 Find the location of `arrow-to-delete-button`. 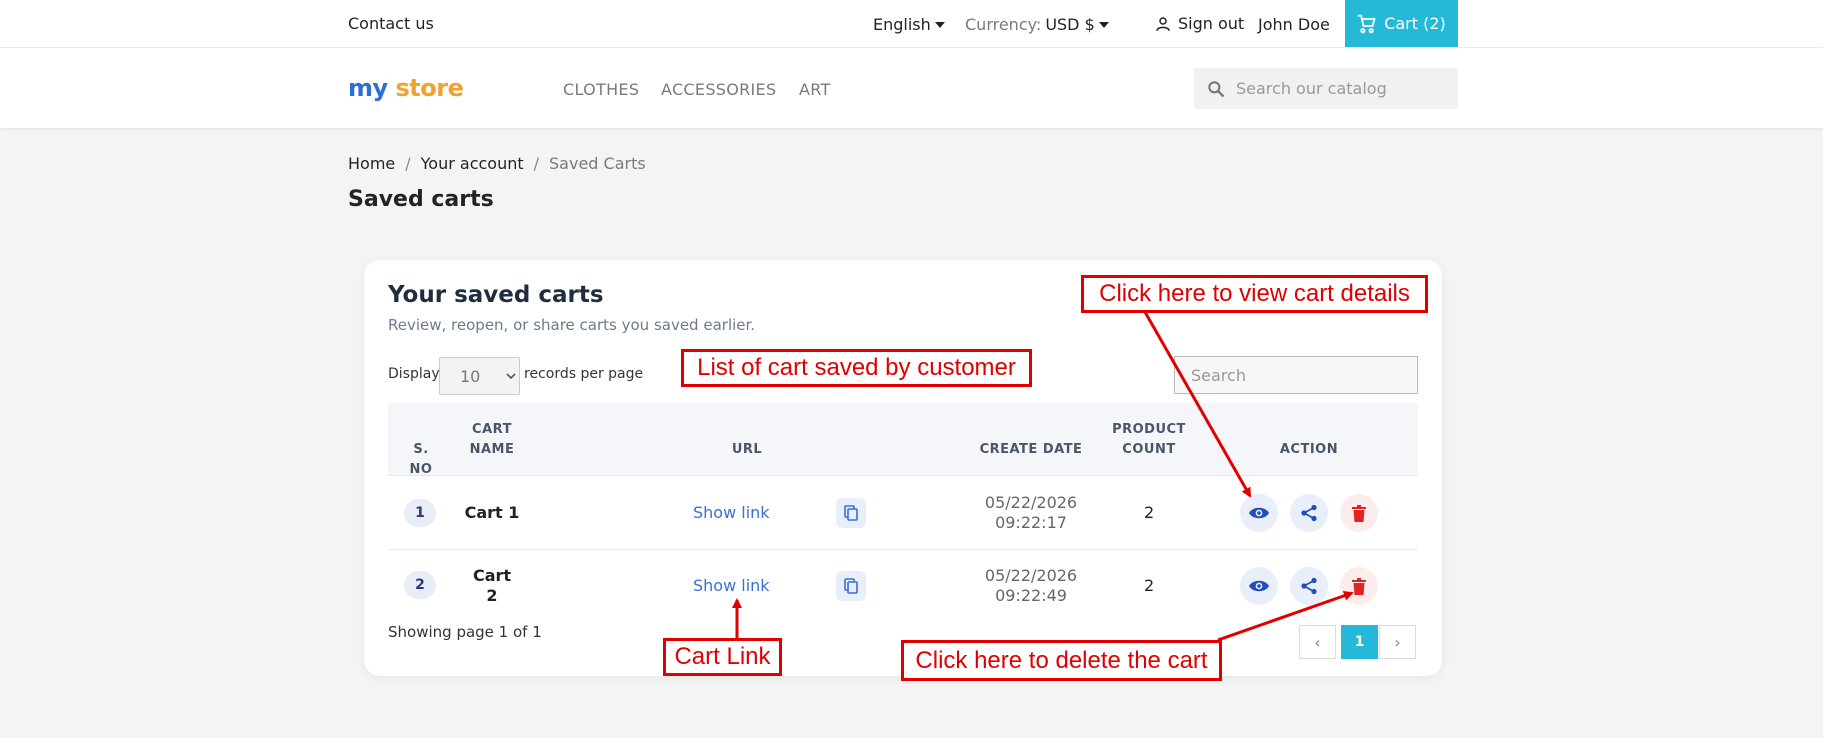

arrow-to-delete-button is located at coordinates (1285, 616).